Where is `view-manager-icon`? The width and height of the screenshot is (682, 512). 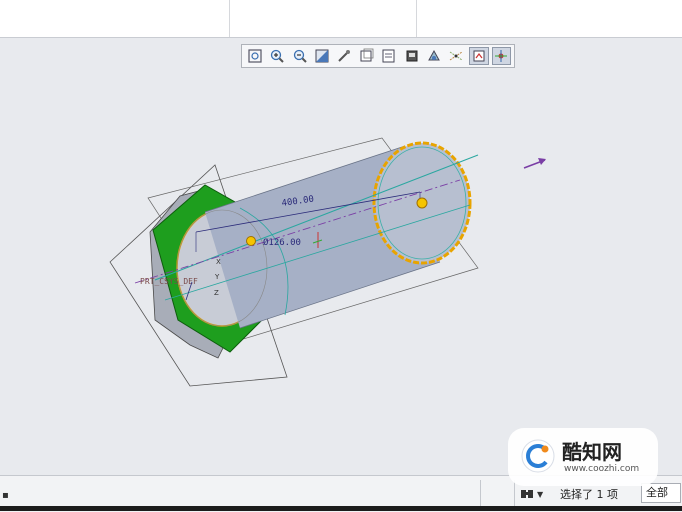 view-manager-icon is located at coordinates (388, 56).